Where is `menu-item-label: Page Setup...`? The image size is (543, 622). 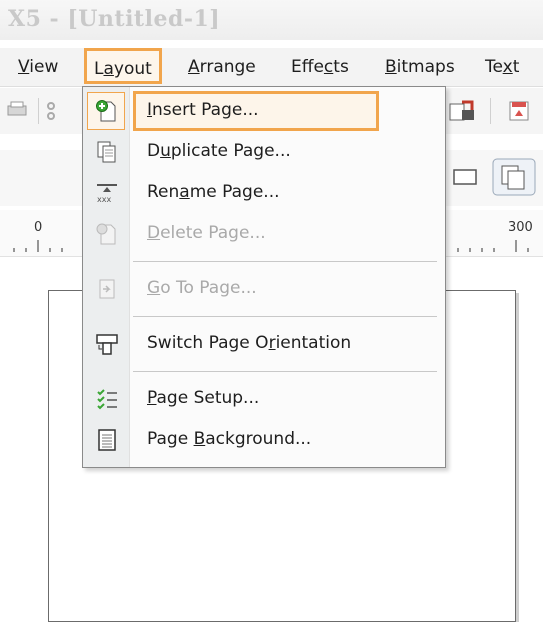 menu-item-label: Page Setup... is located at coordinates (203, 398).